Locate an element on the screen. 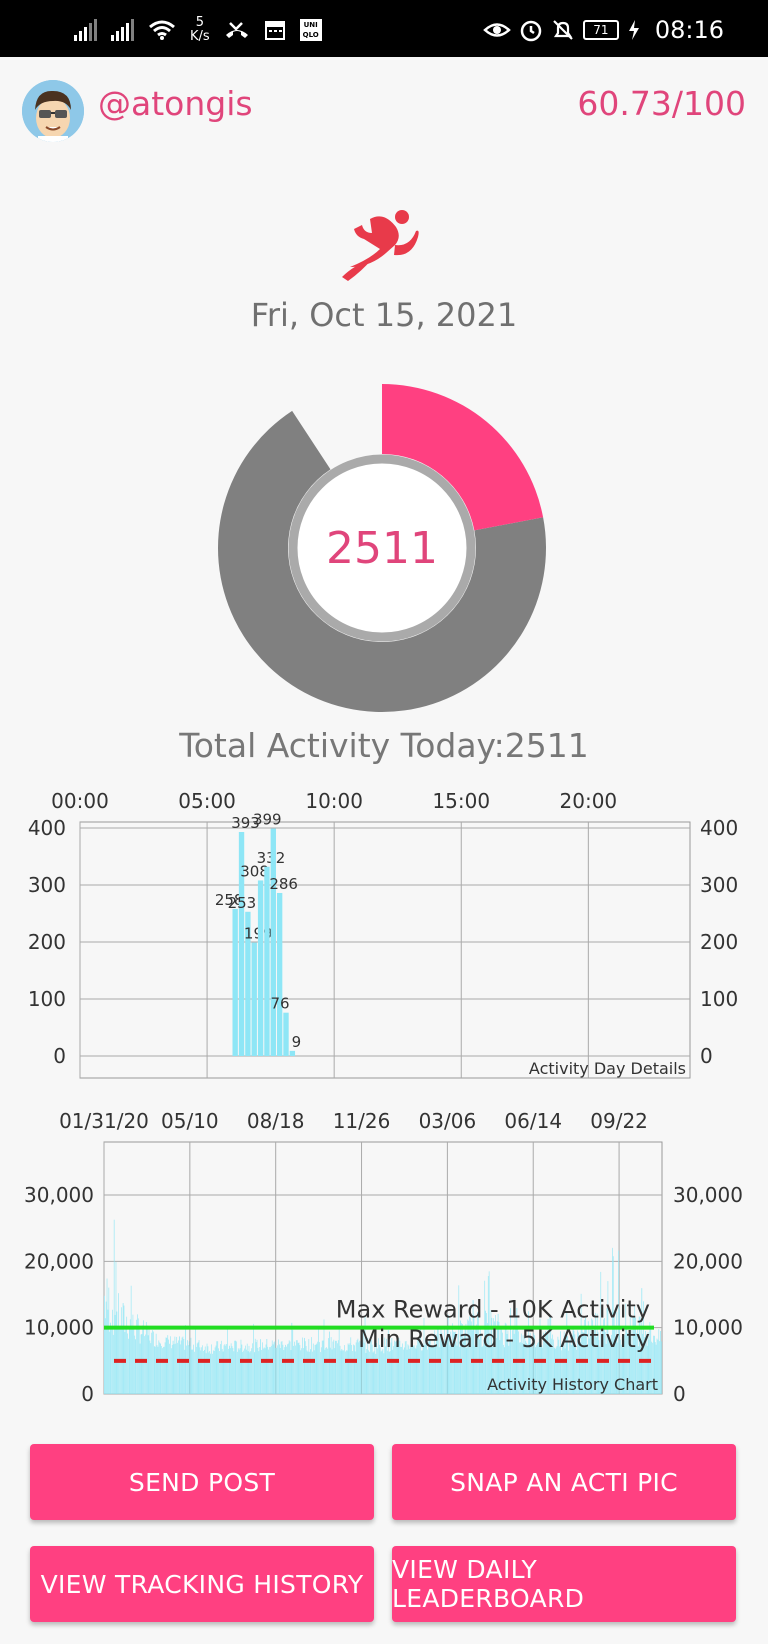  y-tick-right: 20,000 is located at coordinates (708, 1261).